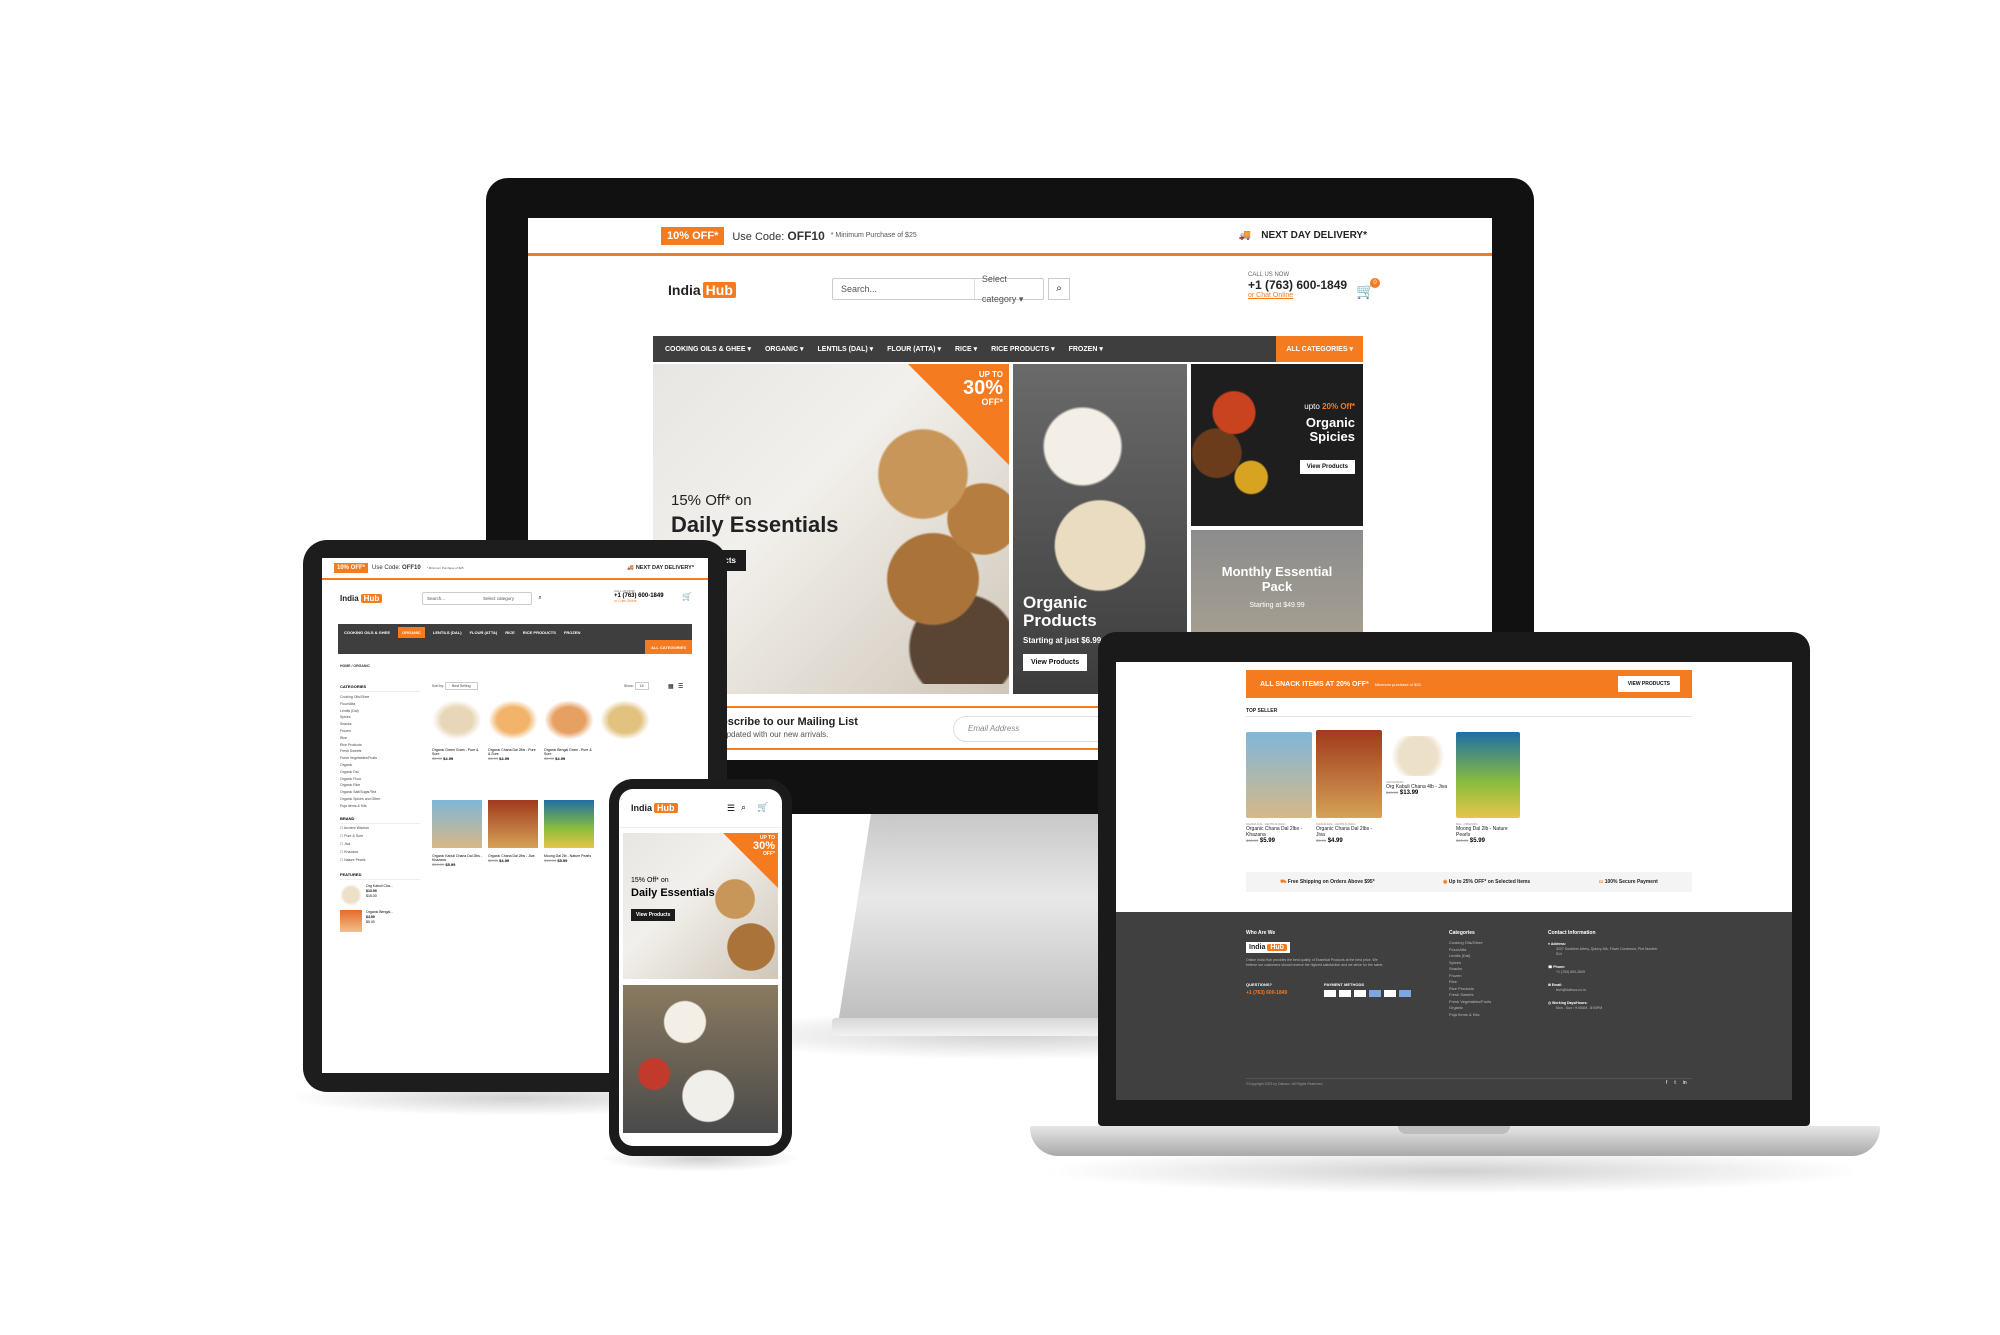 This screenshot has width=2000, height=1335. Describe the element at coordinates (510, 632) in the screenshot. I see `tablet-nav-item: RICE` at that location.